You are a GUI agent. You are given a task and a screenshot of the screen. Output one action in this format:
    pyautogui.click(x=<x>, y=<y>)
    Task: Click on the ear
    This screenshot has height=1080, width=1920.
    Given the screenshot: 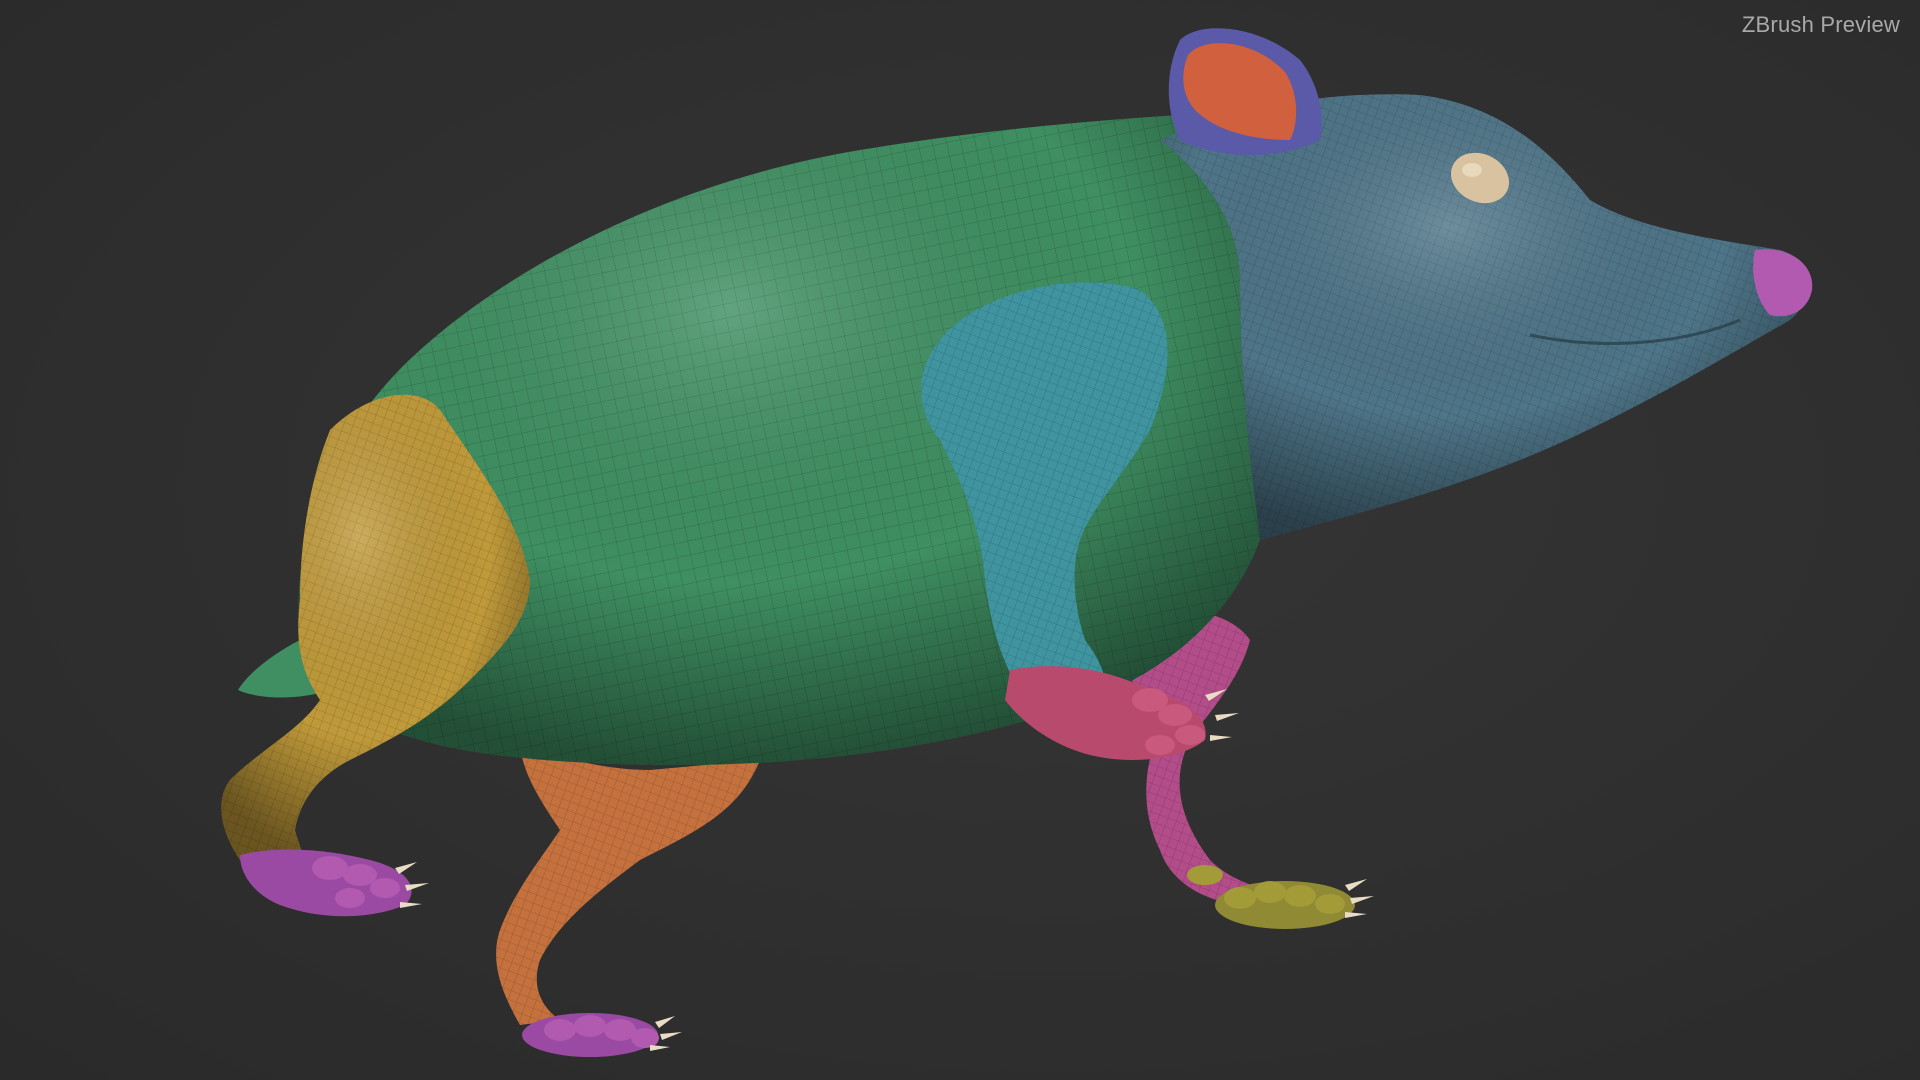 What is the action you would take?
    pyautogui.click(x=1245, y=91)
    